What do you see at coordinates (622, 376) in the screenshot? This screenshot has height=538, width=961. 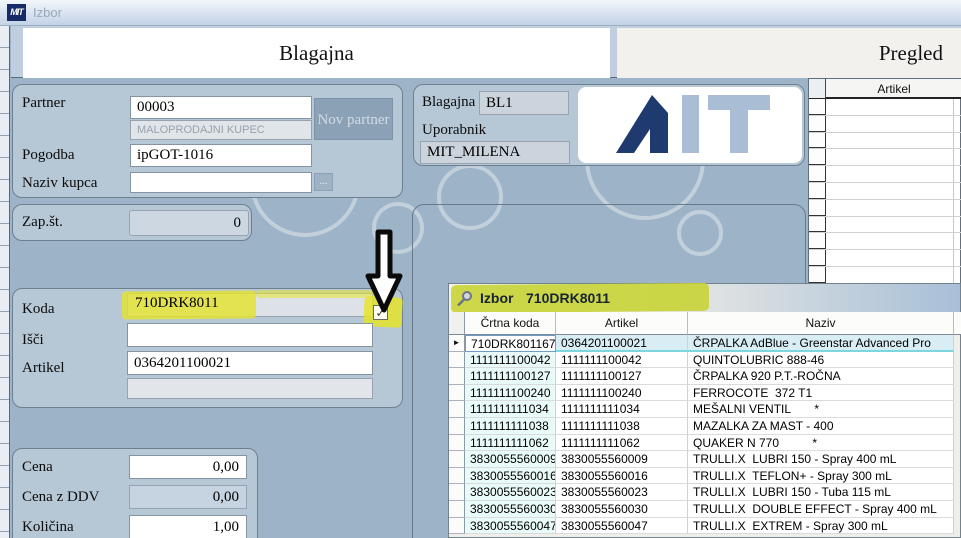 I see `cell-artikel: 1111111100127` at bounding box center [622, 376].